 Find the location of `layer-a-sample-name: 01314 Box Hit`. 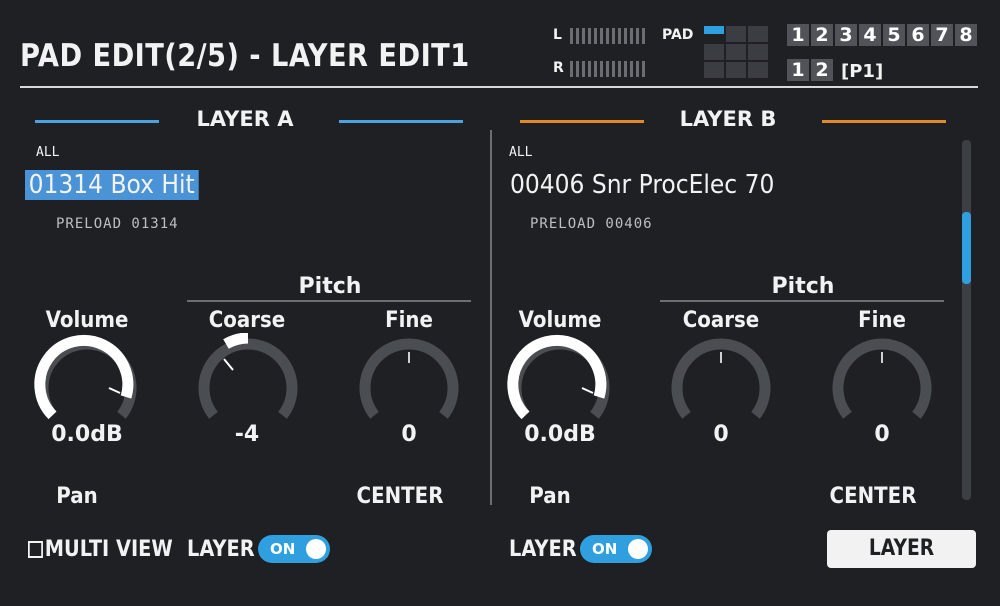

layer-a-sample-name: 01314 Box Hit is located at coordinates (112, 185).